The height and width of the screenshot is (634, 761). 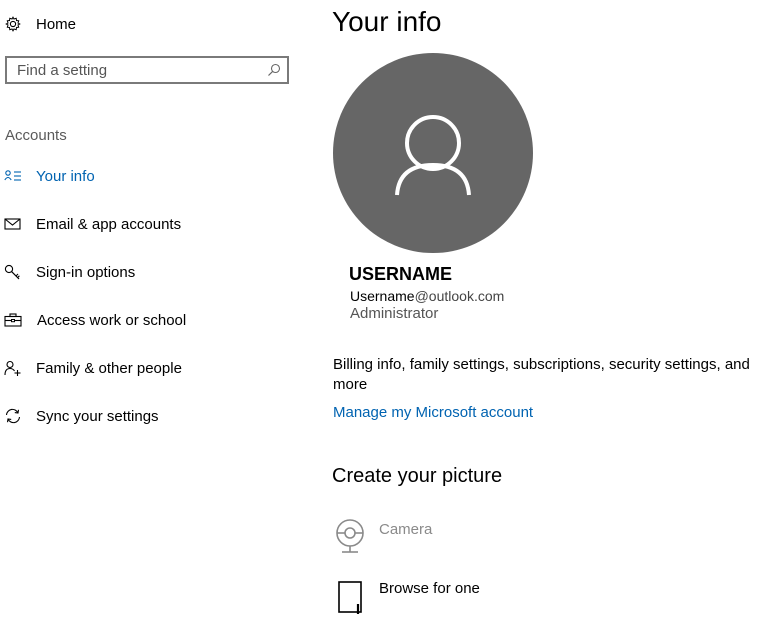 What do you see at coordinates (406, 529) in the screenshot?
I see `camera-label: Camera` at bounding box center [406, 529].